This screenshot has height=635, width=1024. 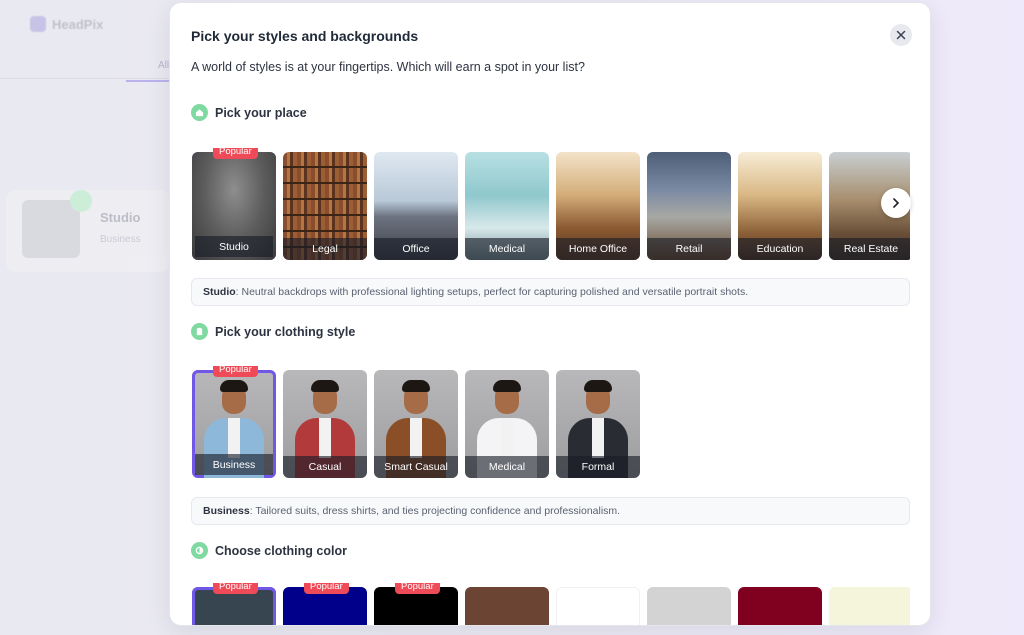 What do you see at coordinates (285, 331) in the screenshot?
I see `clothing-section-title: Pick your clothing style` at bounding box center [285, 331].